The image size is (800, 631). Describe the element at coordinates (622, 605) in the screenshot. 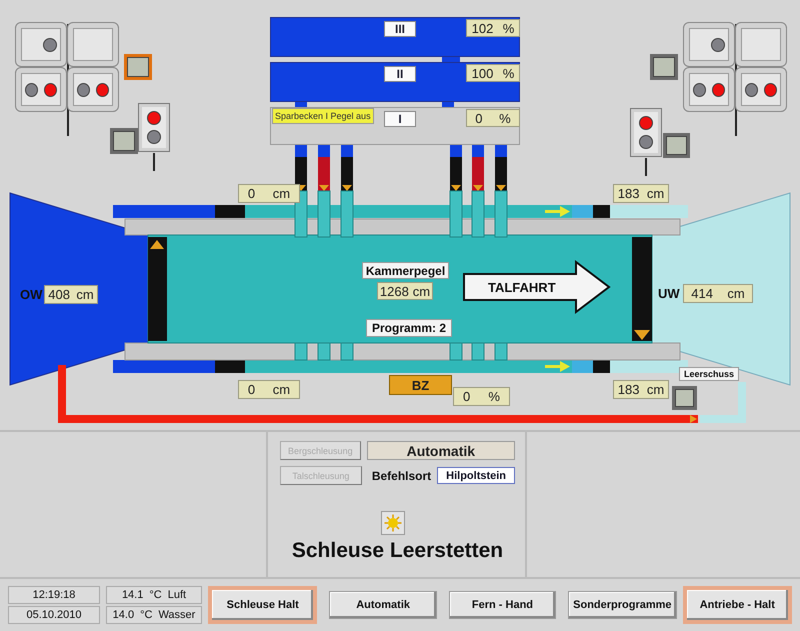

I see `command-button: Sonderprogramme` at that location.